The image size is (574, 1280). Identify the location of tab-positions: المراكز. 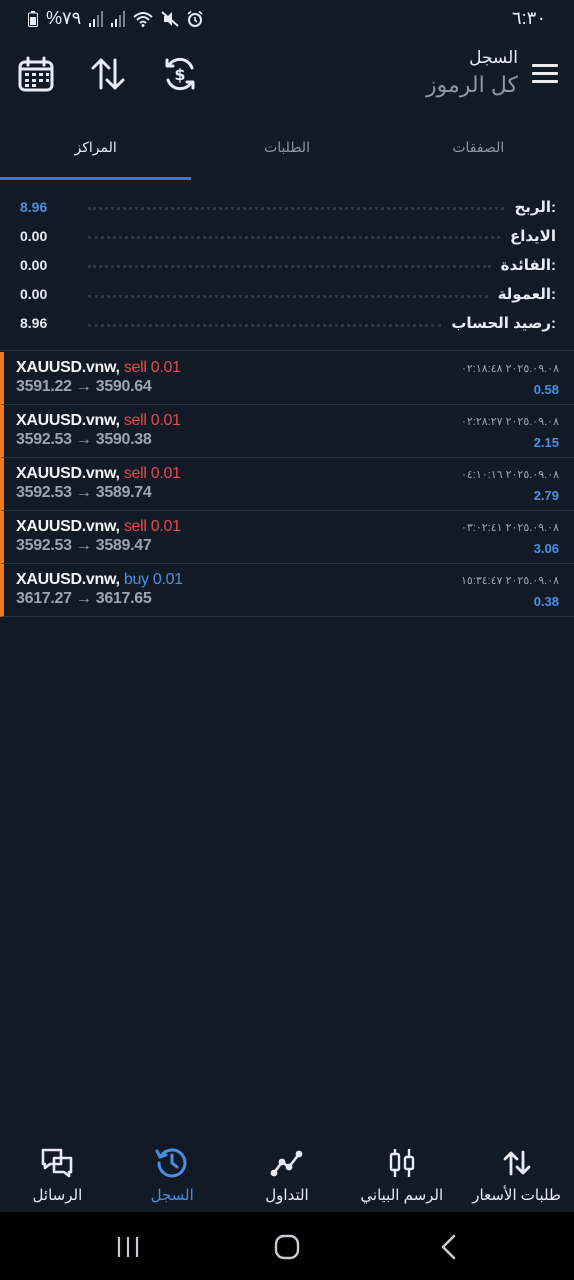
(96, 153).